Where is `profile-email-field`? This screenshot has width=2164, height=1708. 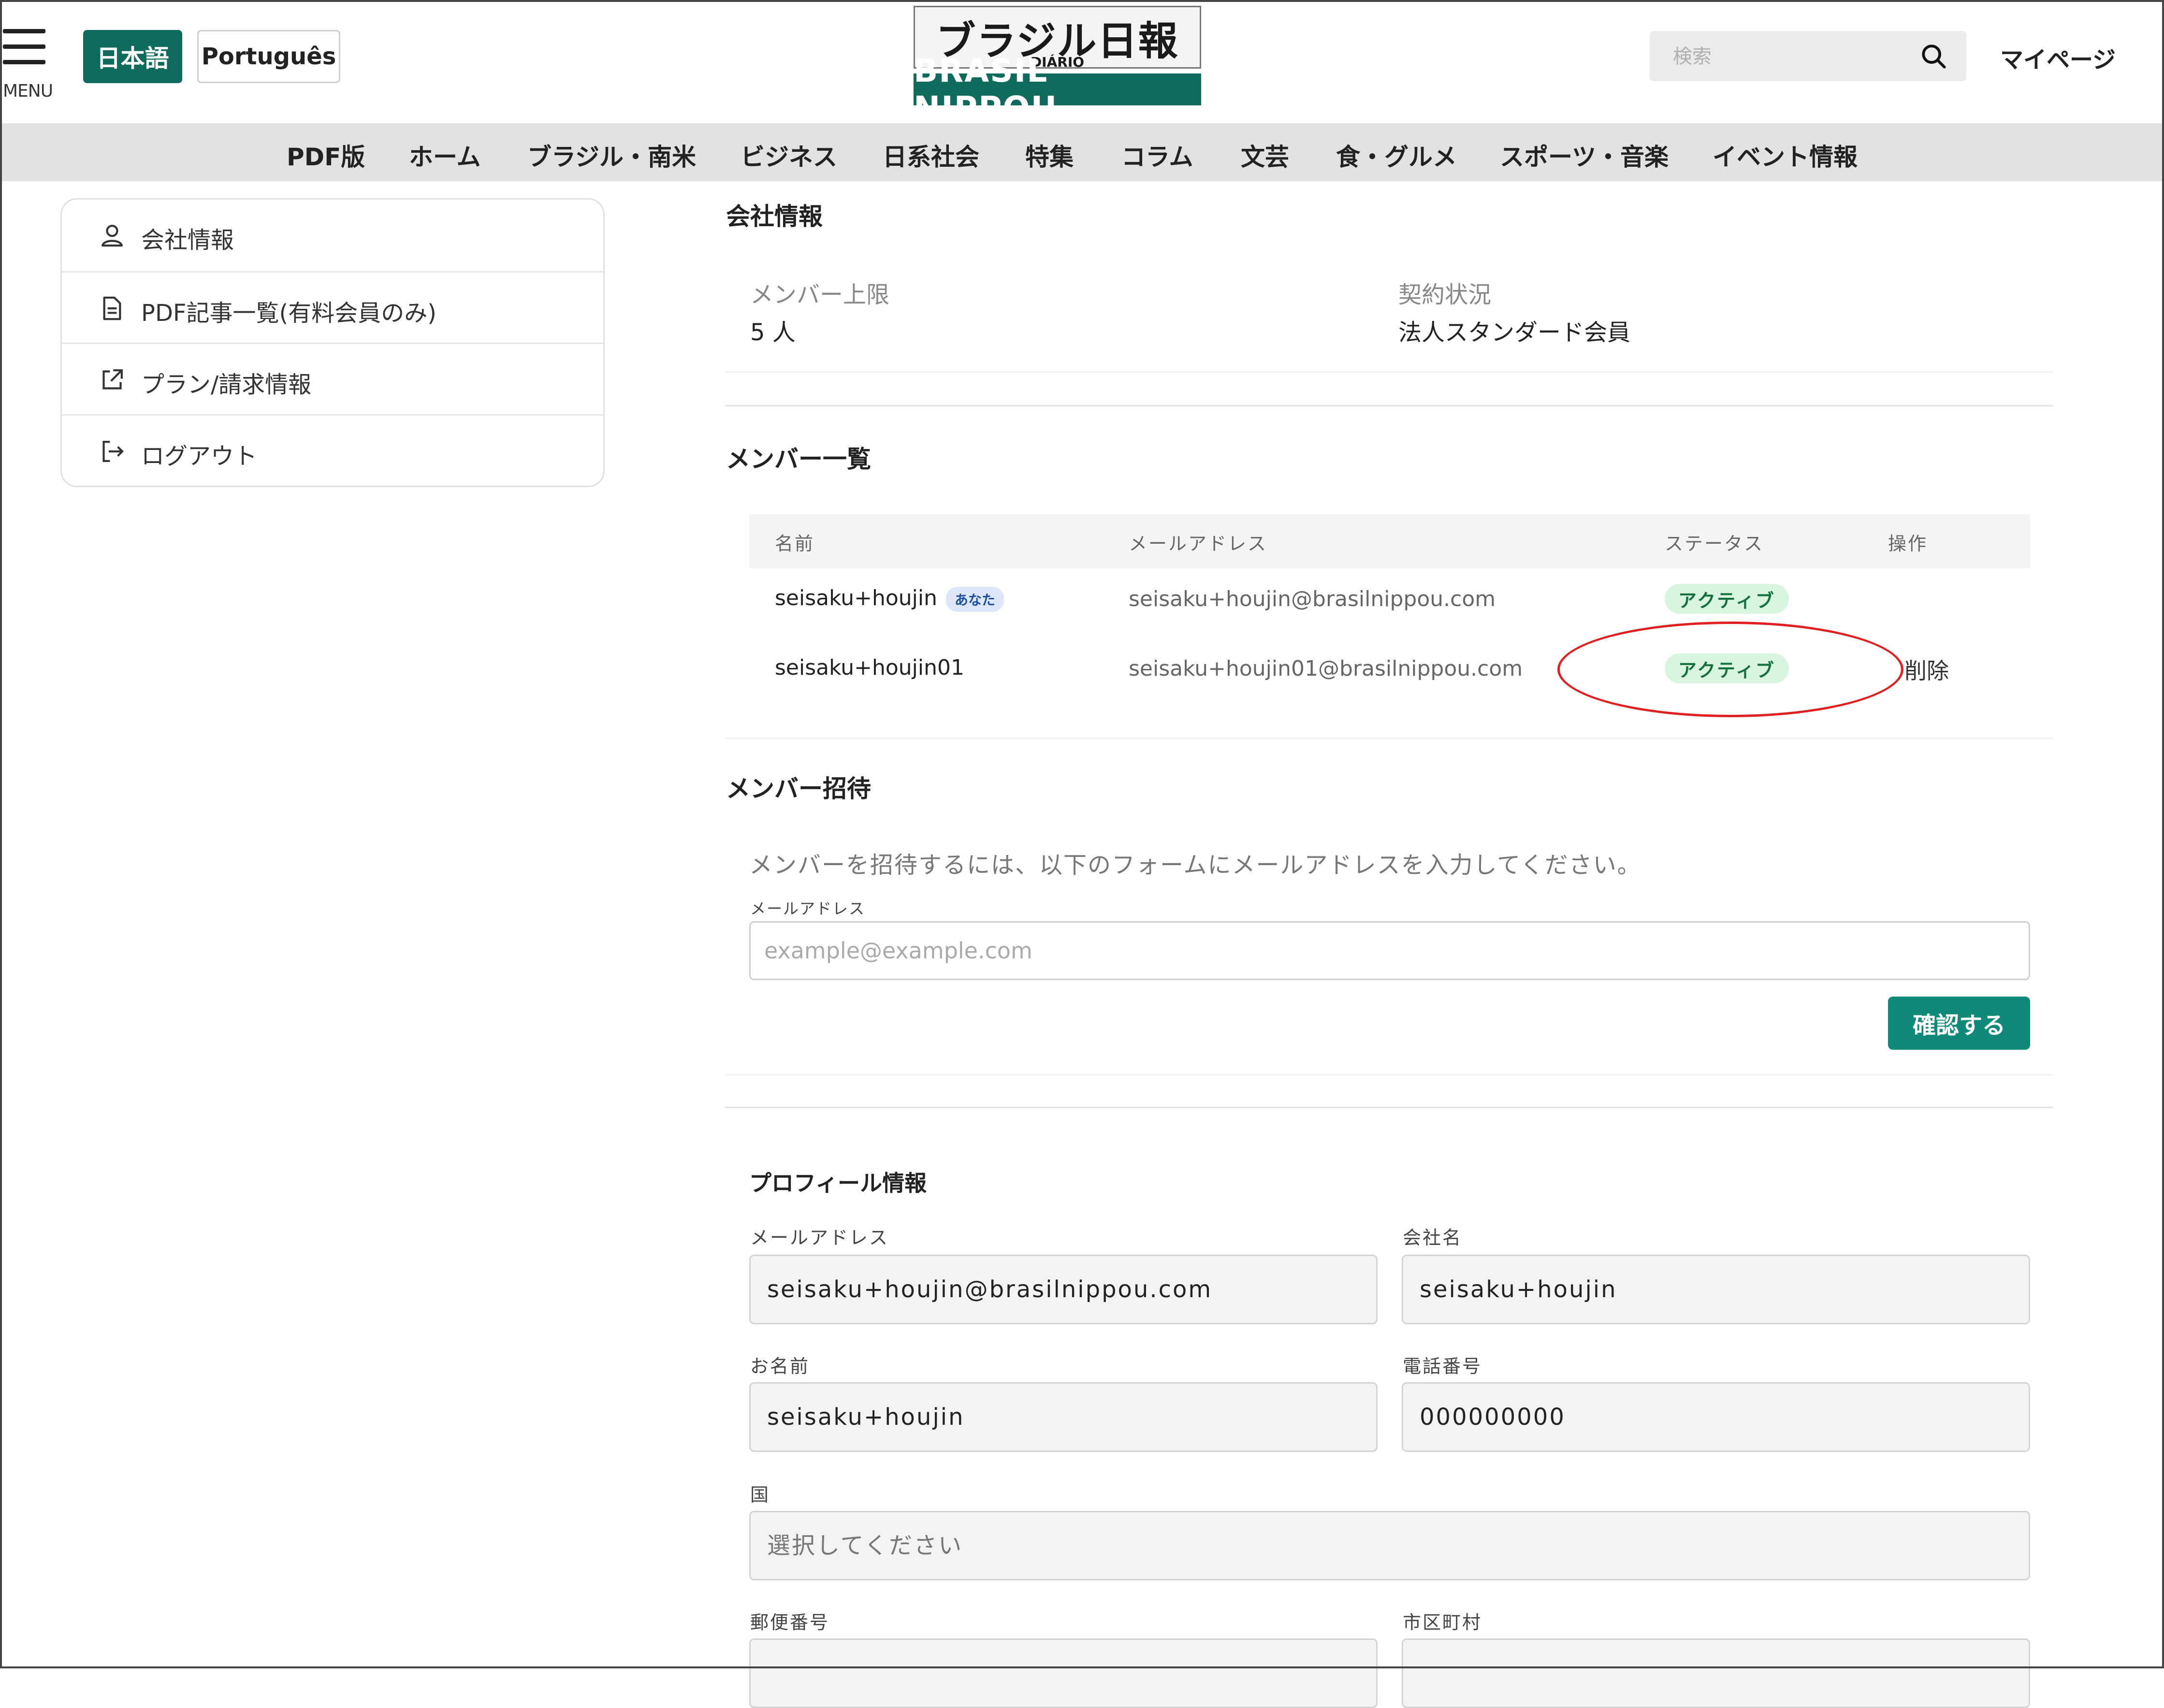 profile-email-field is located at coordinates (1063, 1289).